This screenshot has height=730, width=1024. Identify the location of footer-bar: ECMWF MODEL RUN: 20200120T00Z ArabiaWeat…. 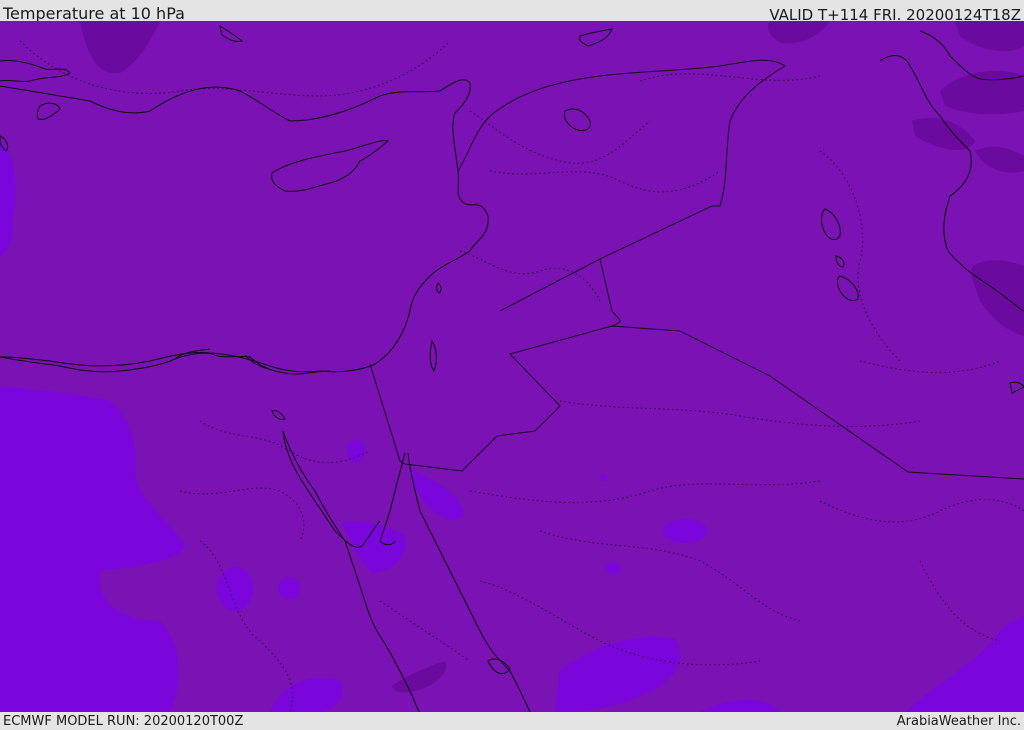
(512, 720).